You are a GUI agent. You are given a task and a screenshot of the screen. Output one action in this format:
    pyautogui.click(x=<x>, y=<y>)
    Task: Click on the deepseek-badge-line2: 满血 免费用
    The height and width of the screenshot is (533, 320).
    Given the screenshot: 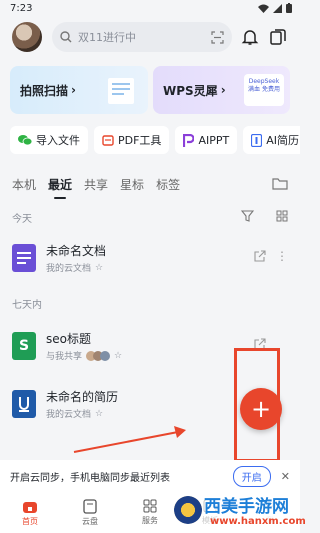 What is the action you would take?
    pyautogui.click(x=264, y=89)
    